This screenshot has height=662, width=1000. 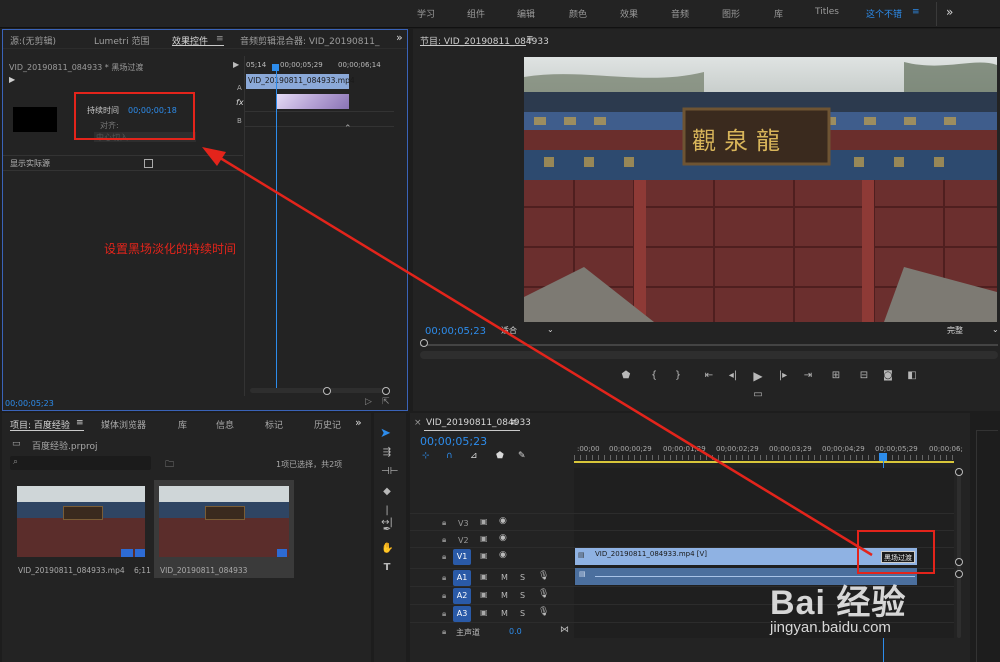 I want to click on hamburger-icon: ≡, so click(x=916, y=12).